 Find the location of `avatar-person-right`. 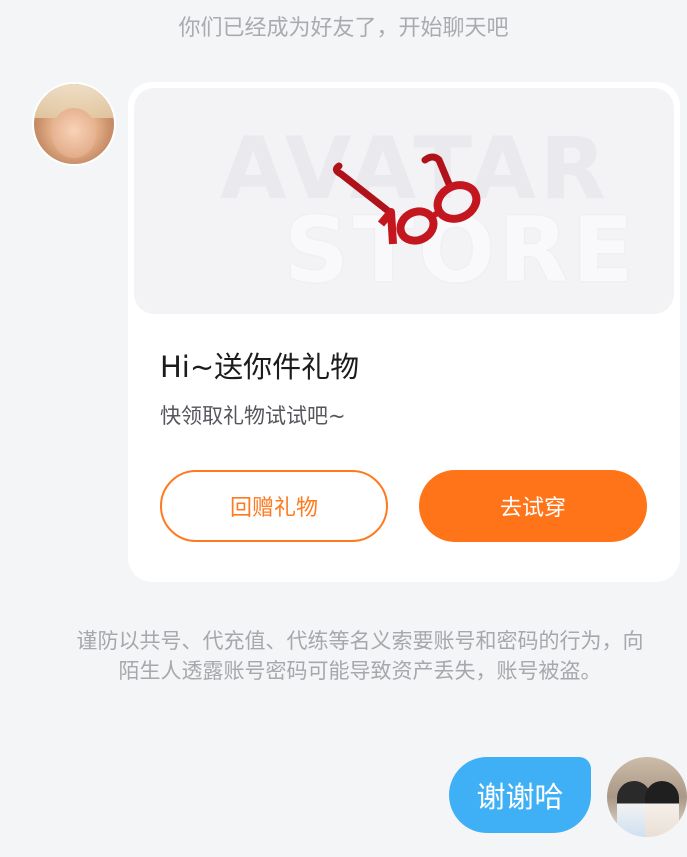

avatar-person-right is located at coordinates (662, 809).